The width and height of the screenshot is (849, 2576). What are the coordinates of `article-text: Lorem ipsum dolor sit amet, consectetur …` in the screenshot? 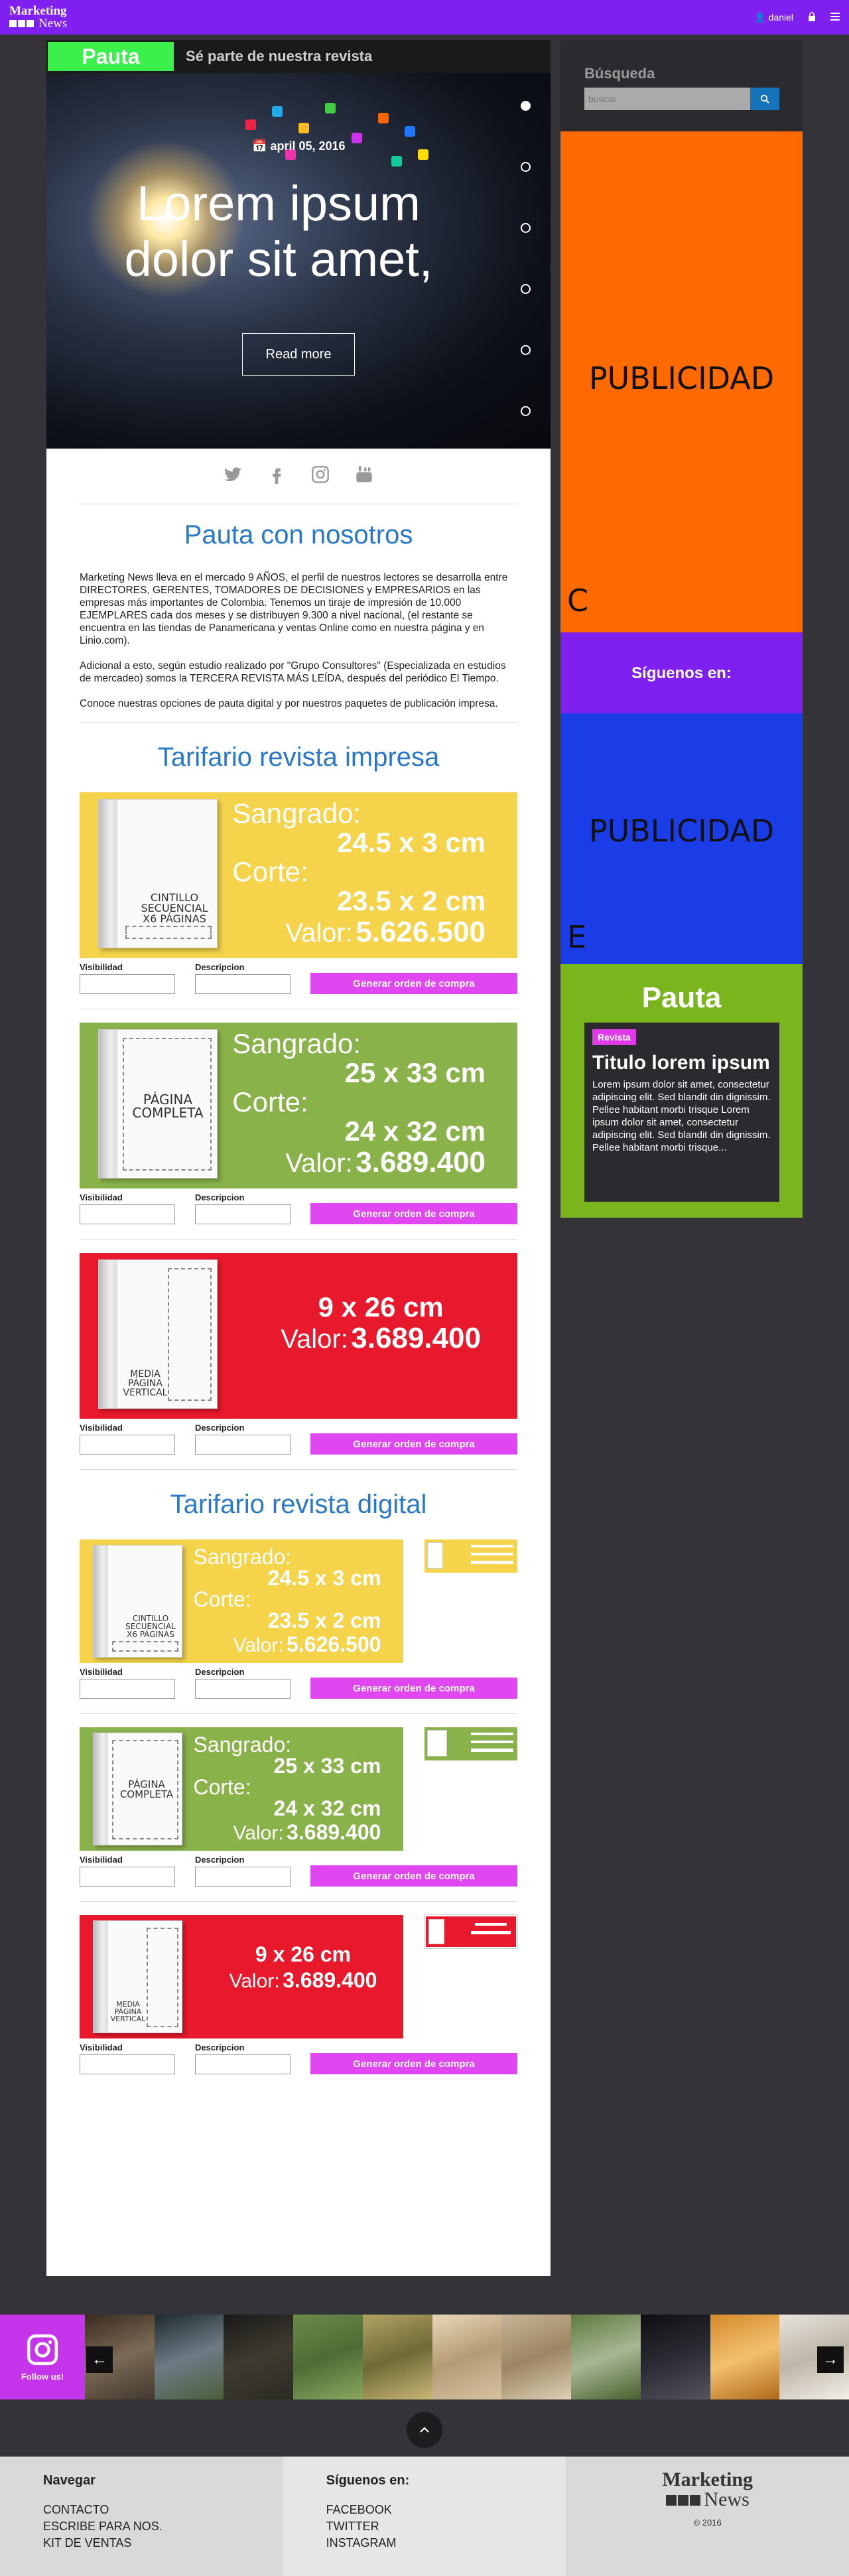 It's located at (682, 1116).